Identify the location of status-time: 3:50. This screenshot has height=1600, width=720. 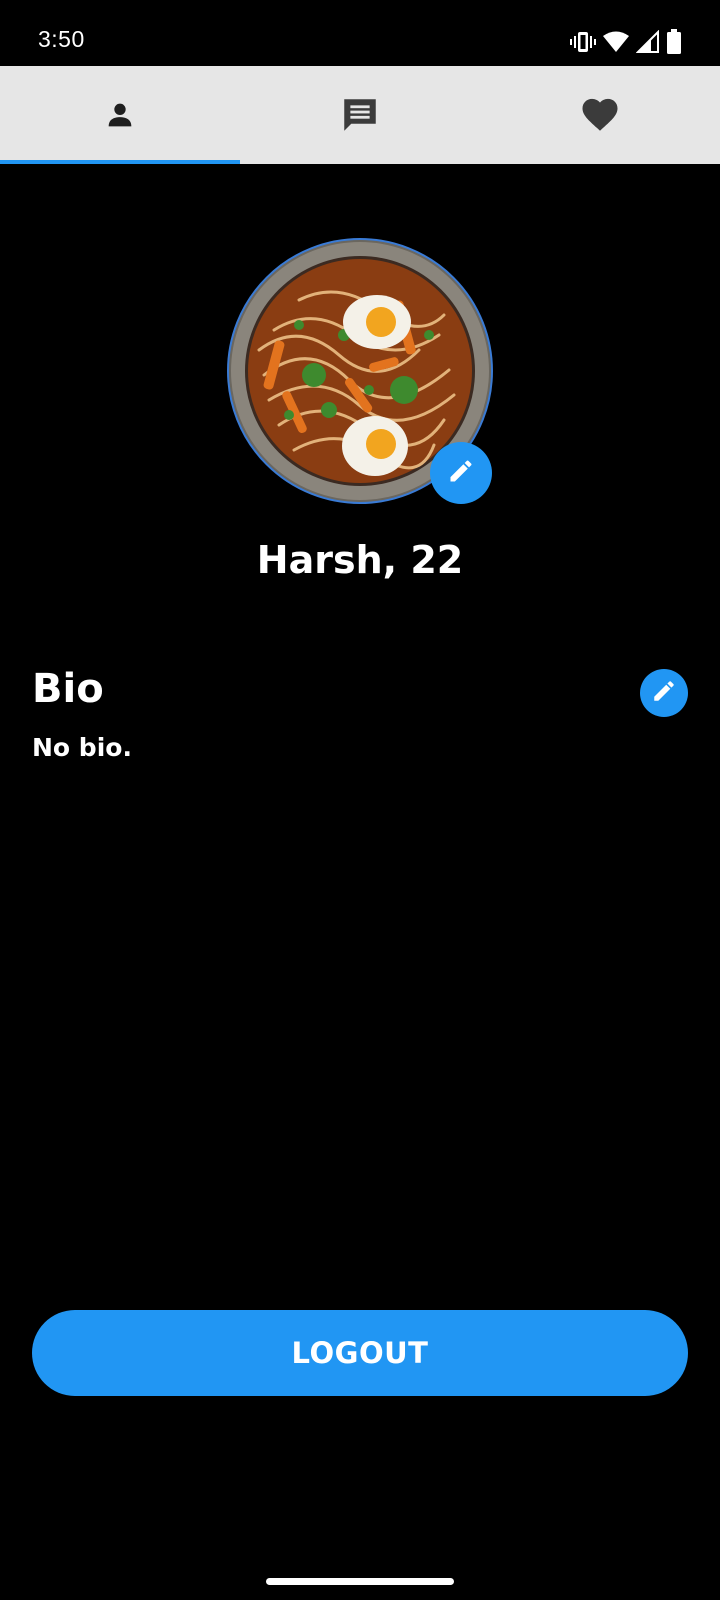
(61, 39).